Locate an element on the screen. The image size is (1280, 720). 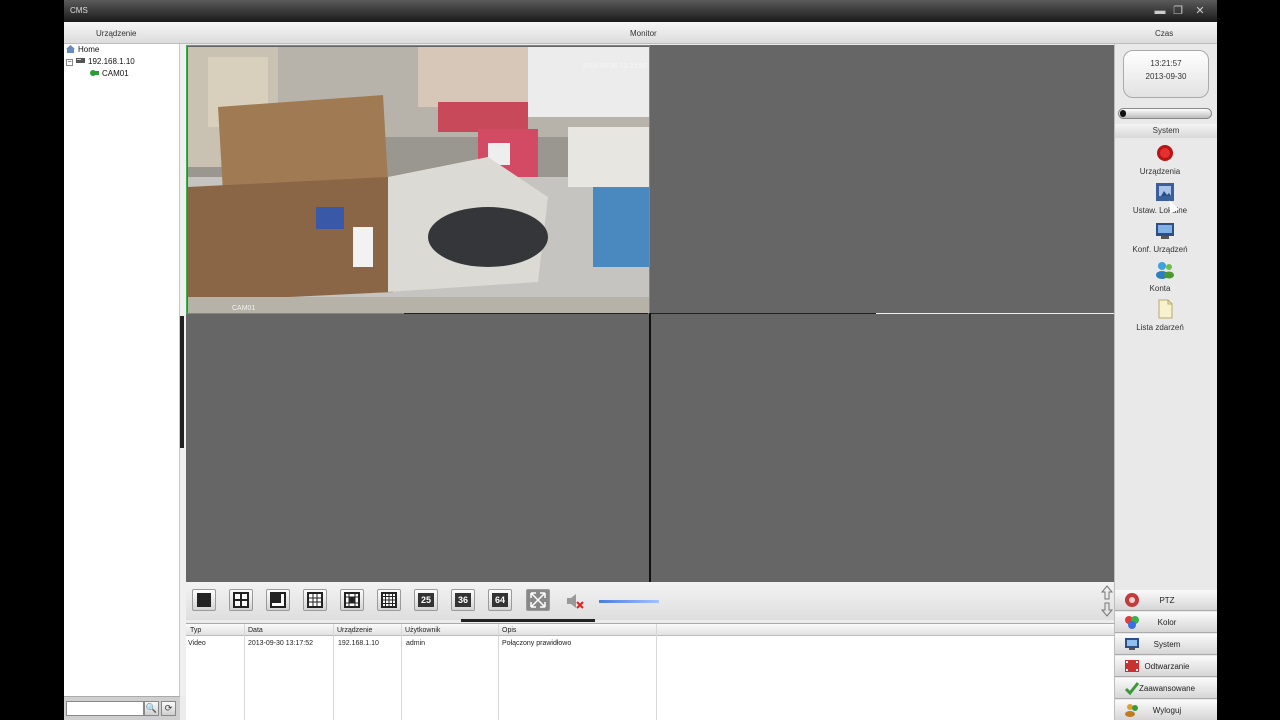
device-tree: Home − 192.168.1.10 CAM01 is located at coordinates (122, 370).